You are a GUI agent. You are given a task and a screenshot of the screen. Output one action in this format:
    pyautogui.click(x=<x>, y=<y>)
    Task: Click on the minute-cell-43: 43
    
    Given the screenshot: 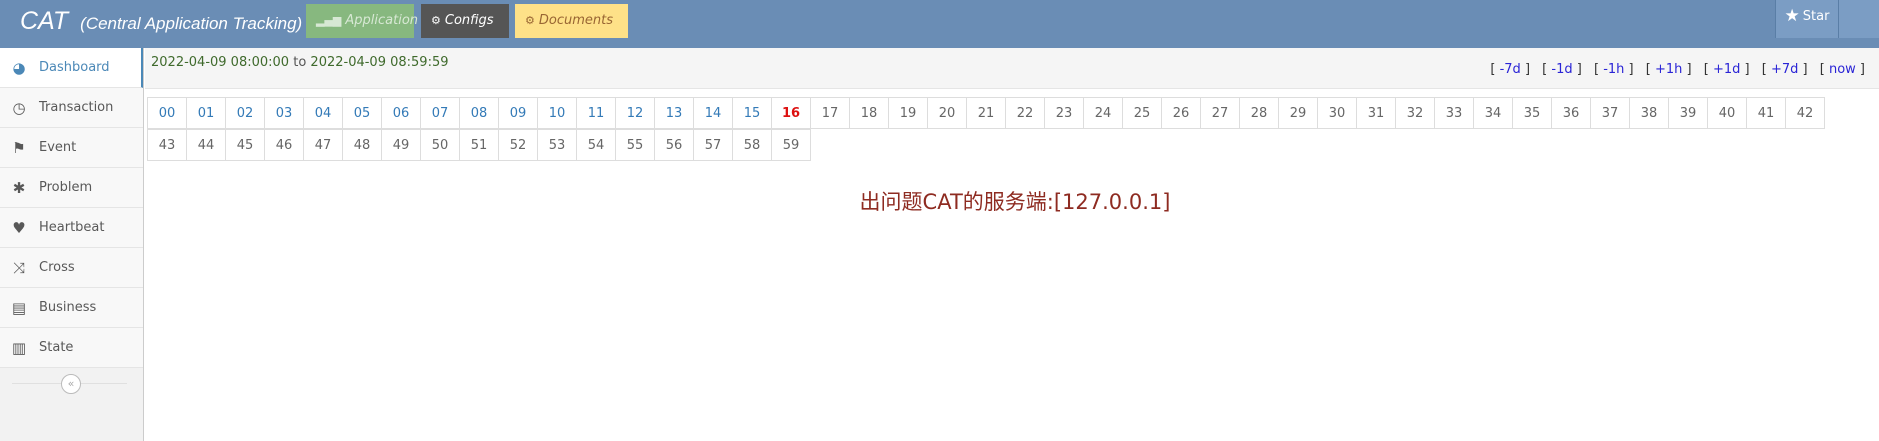 What is the action you would take?
    pyautogui.click(x=167, y=145)
    